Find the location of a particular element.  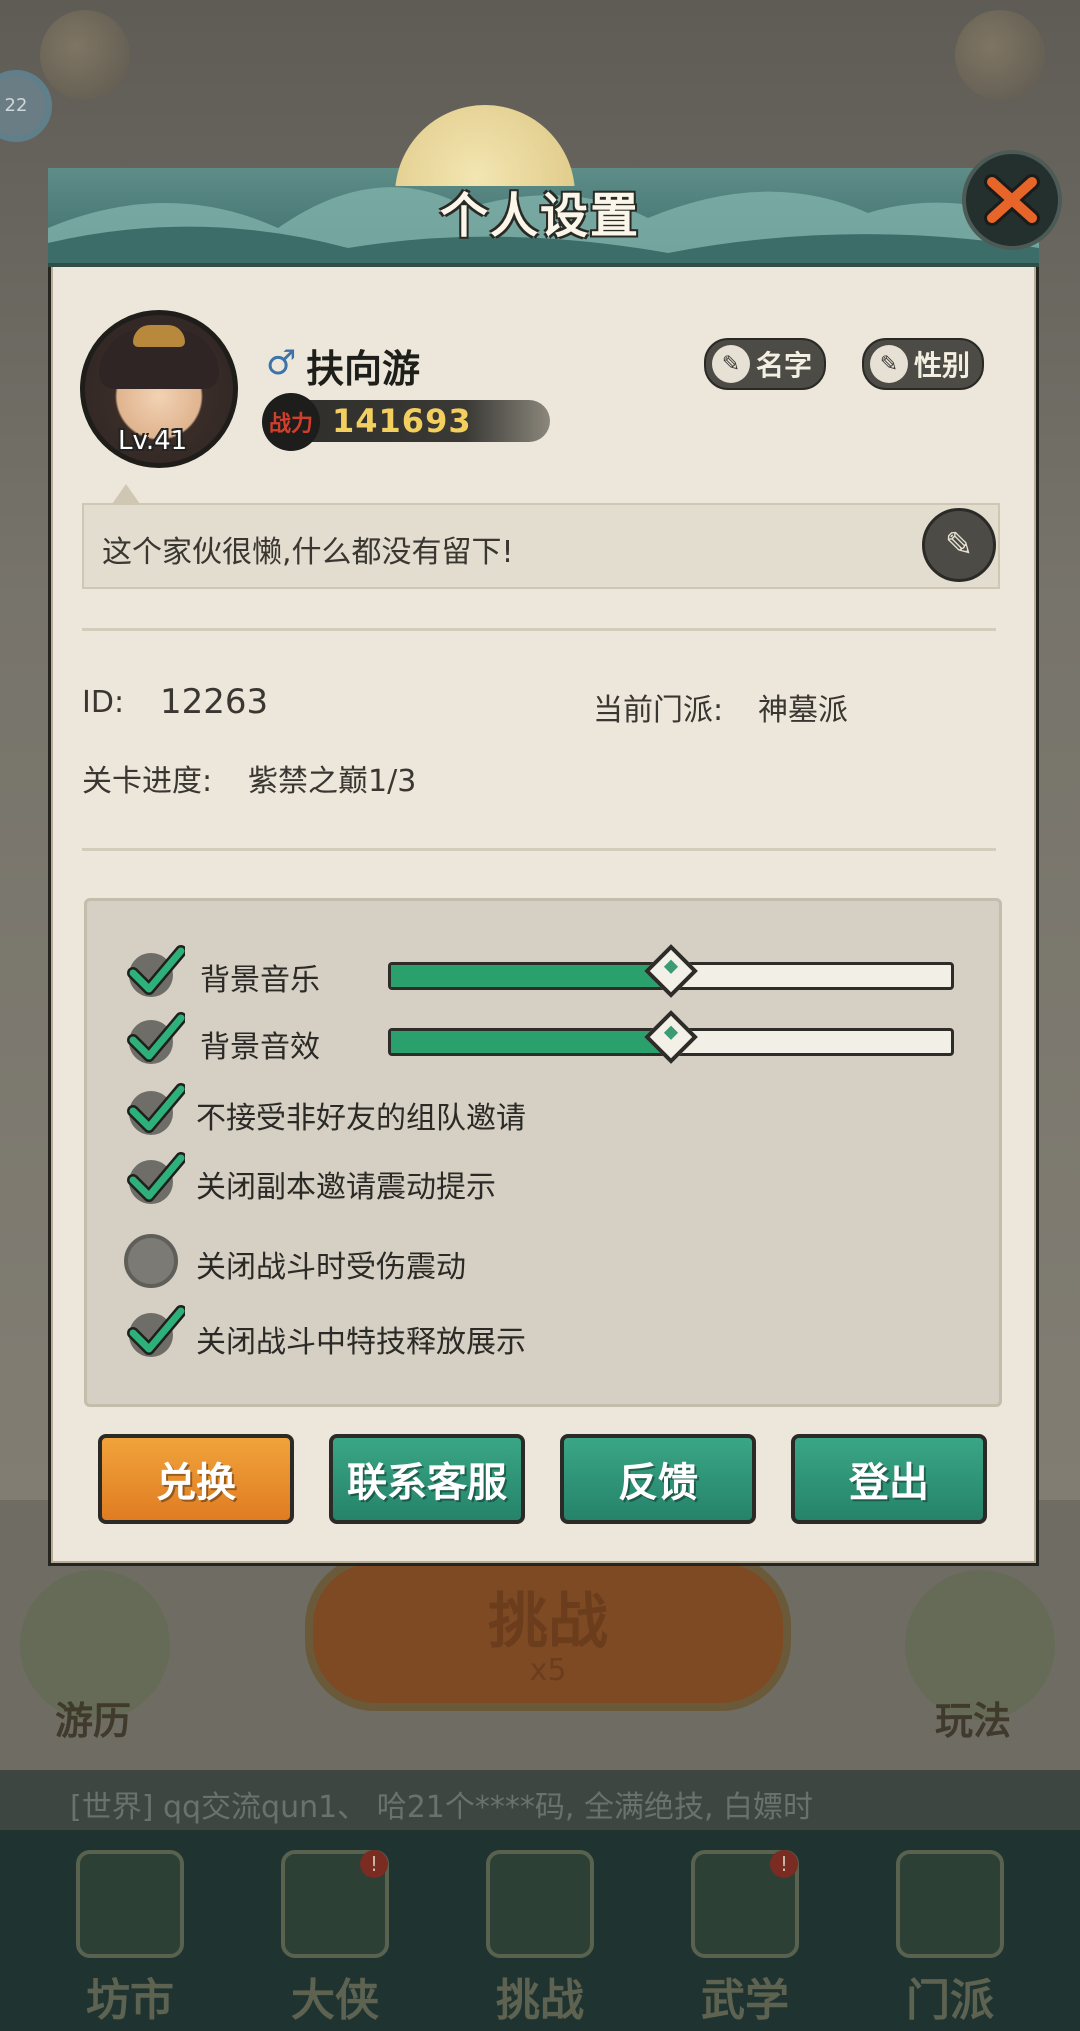

dungeon-invite-vibration-checkbox is located at coordinates (155, 1178).